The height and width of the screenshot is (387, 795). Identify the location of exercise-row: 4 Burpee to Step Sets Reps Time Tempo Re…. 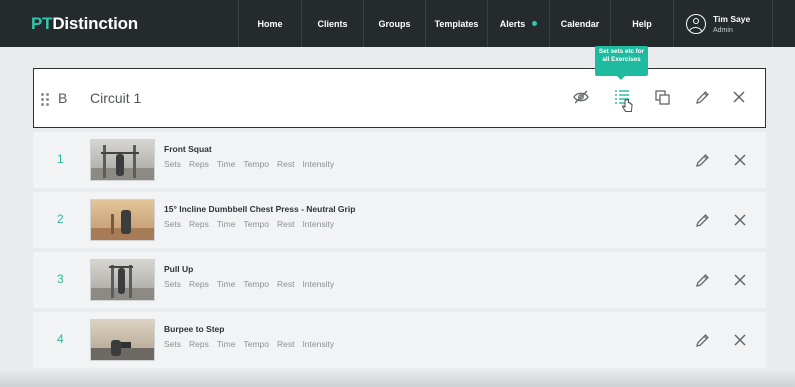
(399, 340).